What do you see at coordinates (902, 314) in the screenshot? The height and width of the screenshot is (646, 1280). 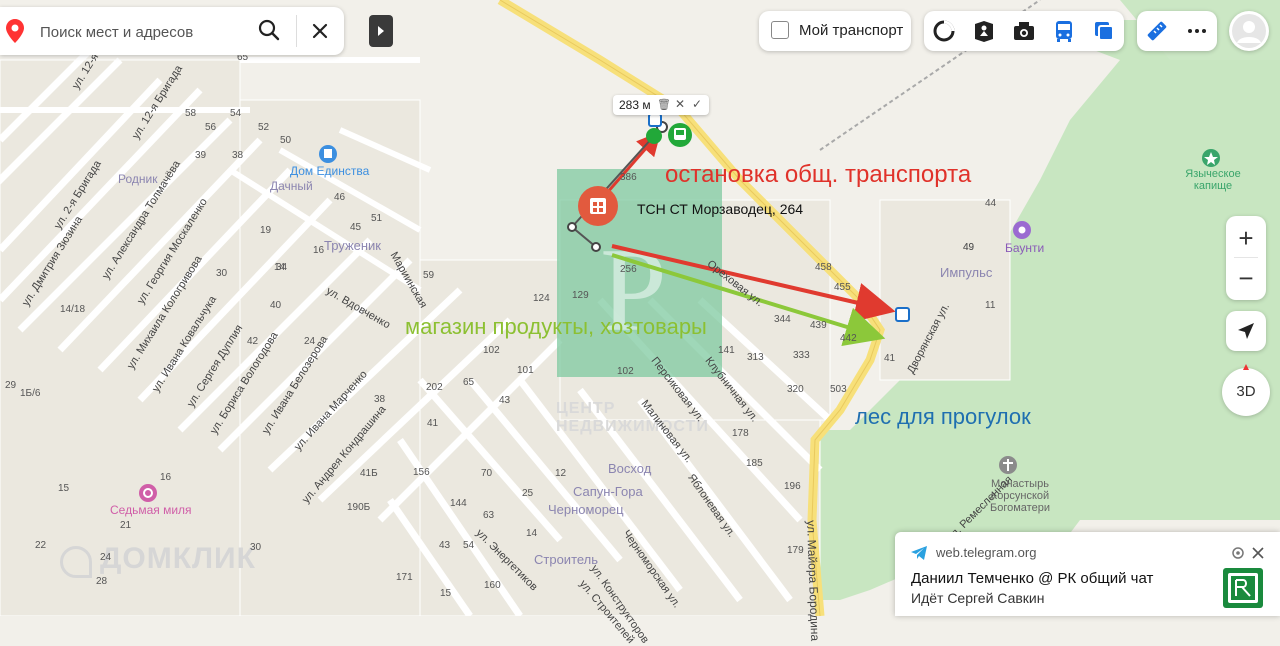 I see `bus-stop-icon-east` at bounding box center [902, 314].